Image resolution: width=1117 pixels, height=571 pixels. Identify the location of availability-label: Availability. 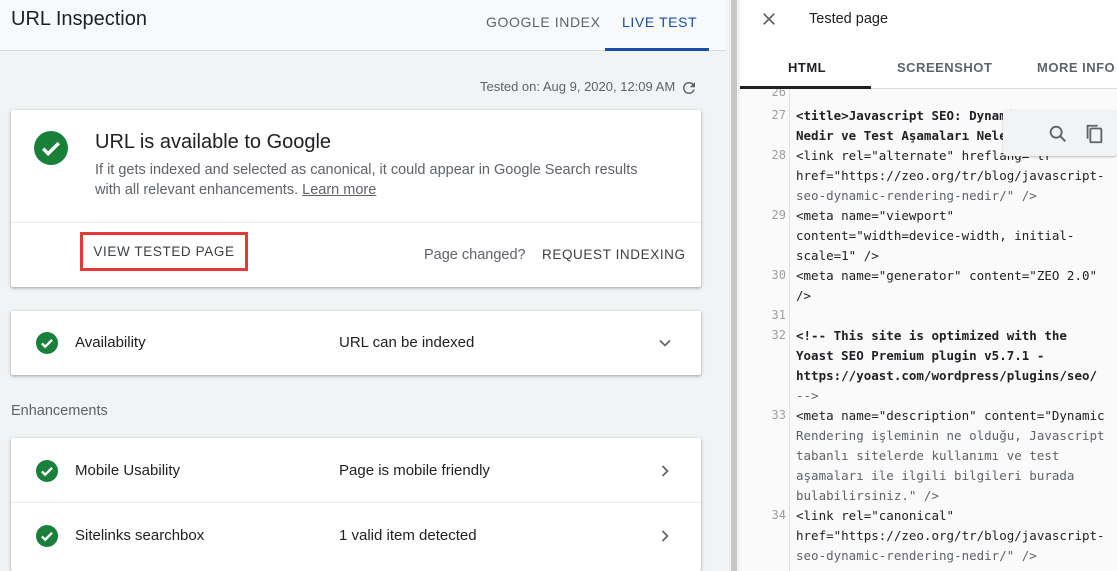
(110, 342).